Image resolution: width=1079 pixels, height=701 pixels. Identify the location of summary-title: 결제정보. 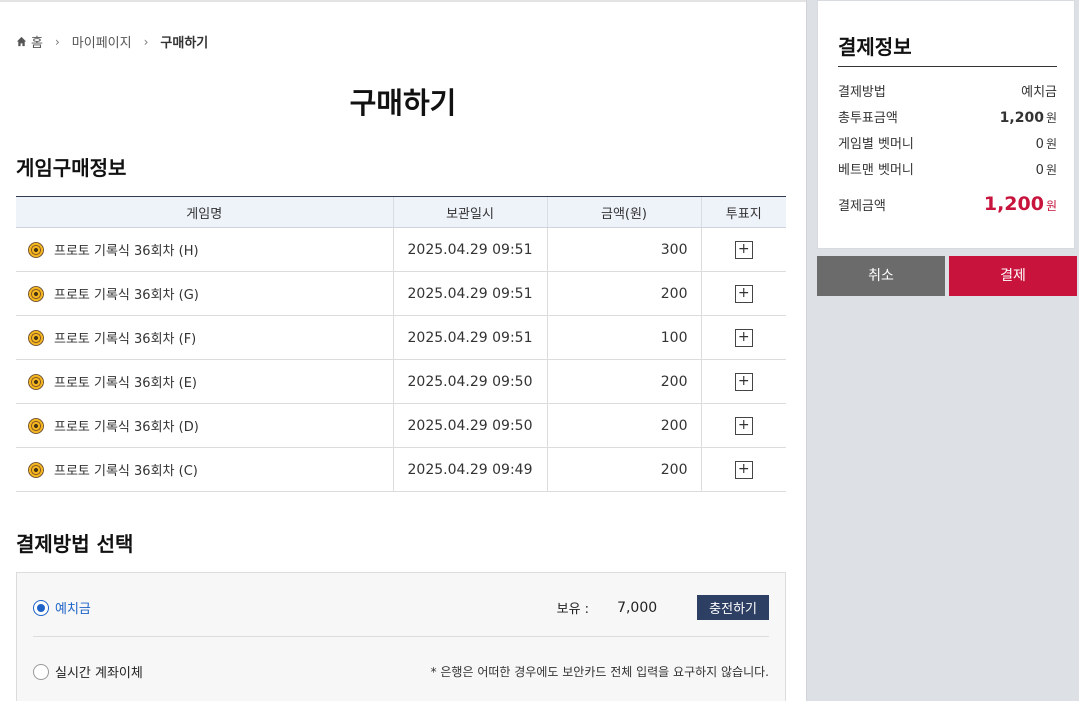
(947, 49).